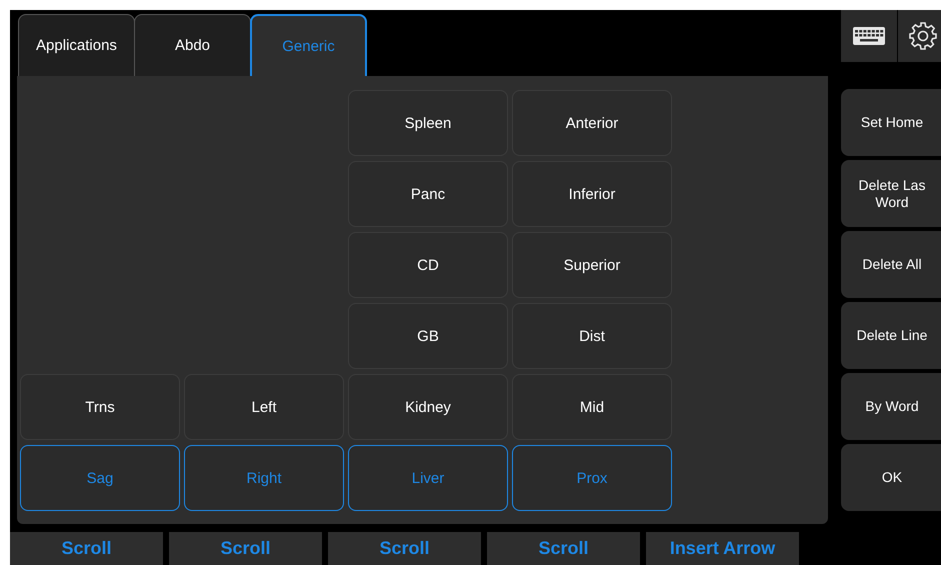 The height and width of the screenshot is (565, 941). Describe the element at coordinates (891, 264) in the screenshot. I see `side-button: Delete All` at that location.